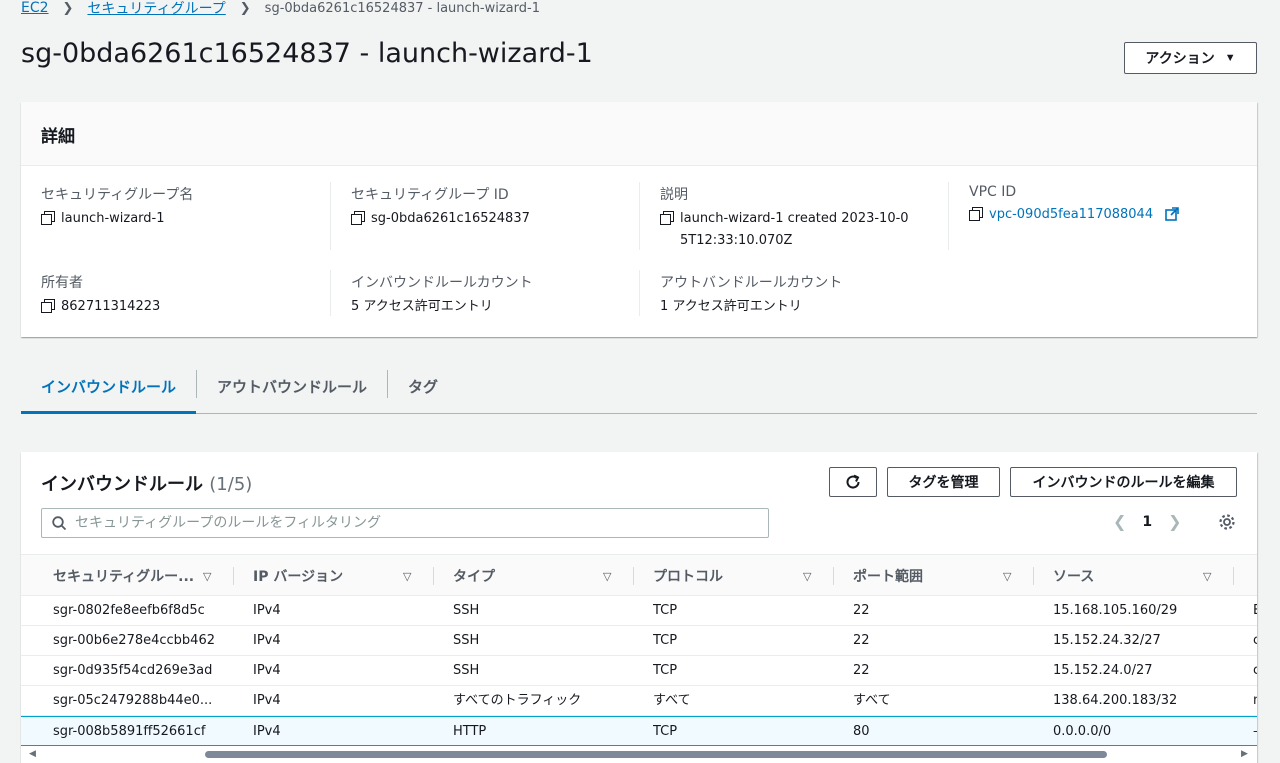 Image resolution: width=1280 pixels, height=763 pixels. Describe the element at coordinates (543, 576) in the screenshot. I see `column-header-type: タイプ ▽` at that location.